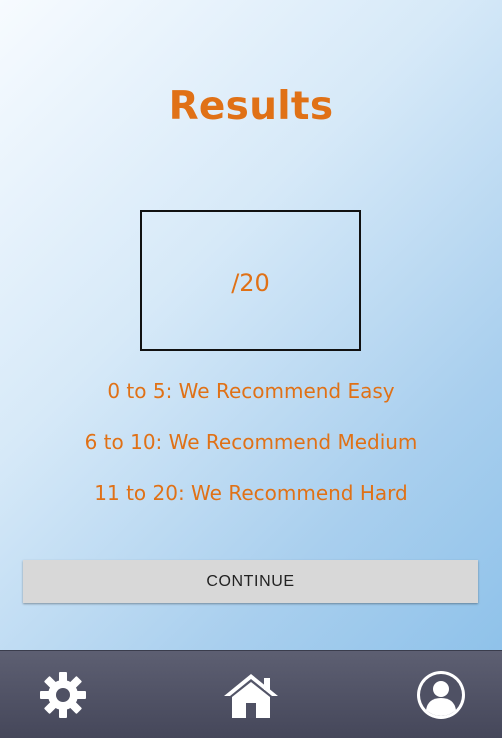 Image resolution: width=502 pixels, height=738 pixels. What do you see at coordinates (251, 106) in the screenshot?
I see `page-title: Results` at bounding box center [251, 106].